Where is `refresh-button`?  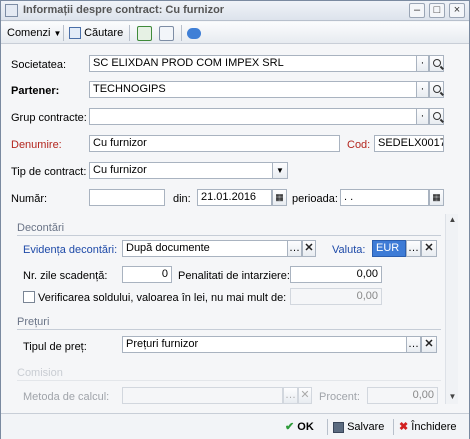
refresh-button is located at coordinates (144, 33).